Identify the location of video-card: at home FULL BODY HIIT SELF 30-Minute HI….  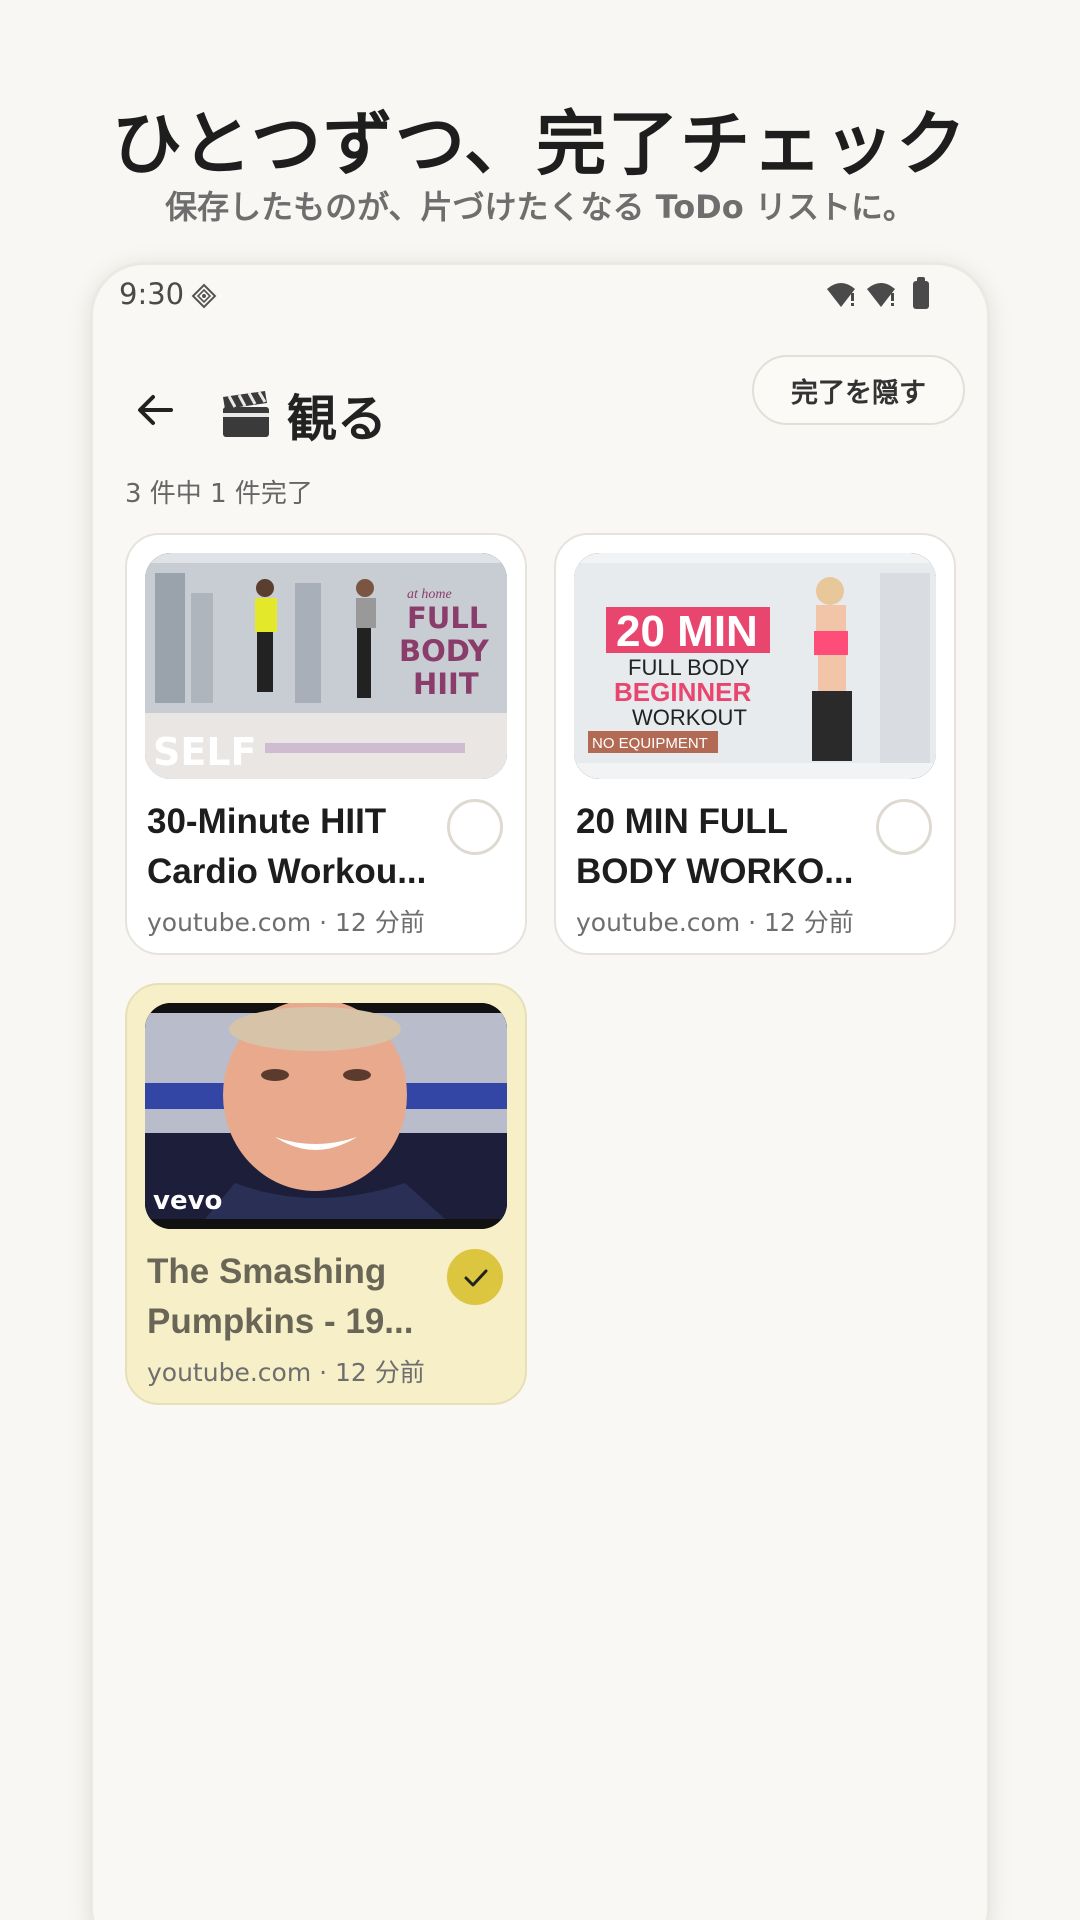
(326, 744).